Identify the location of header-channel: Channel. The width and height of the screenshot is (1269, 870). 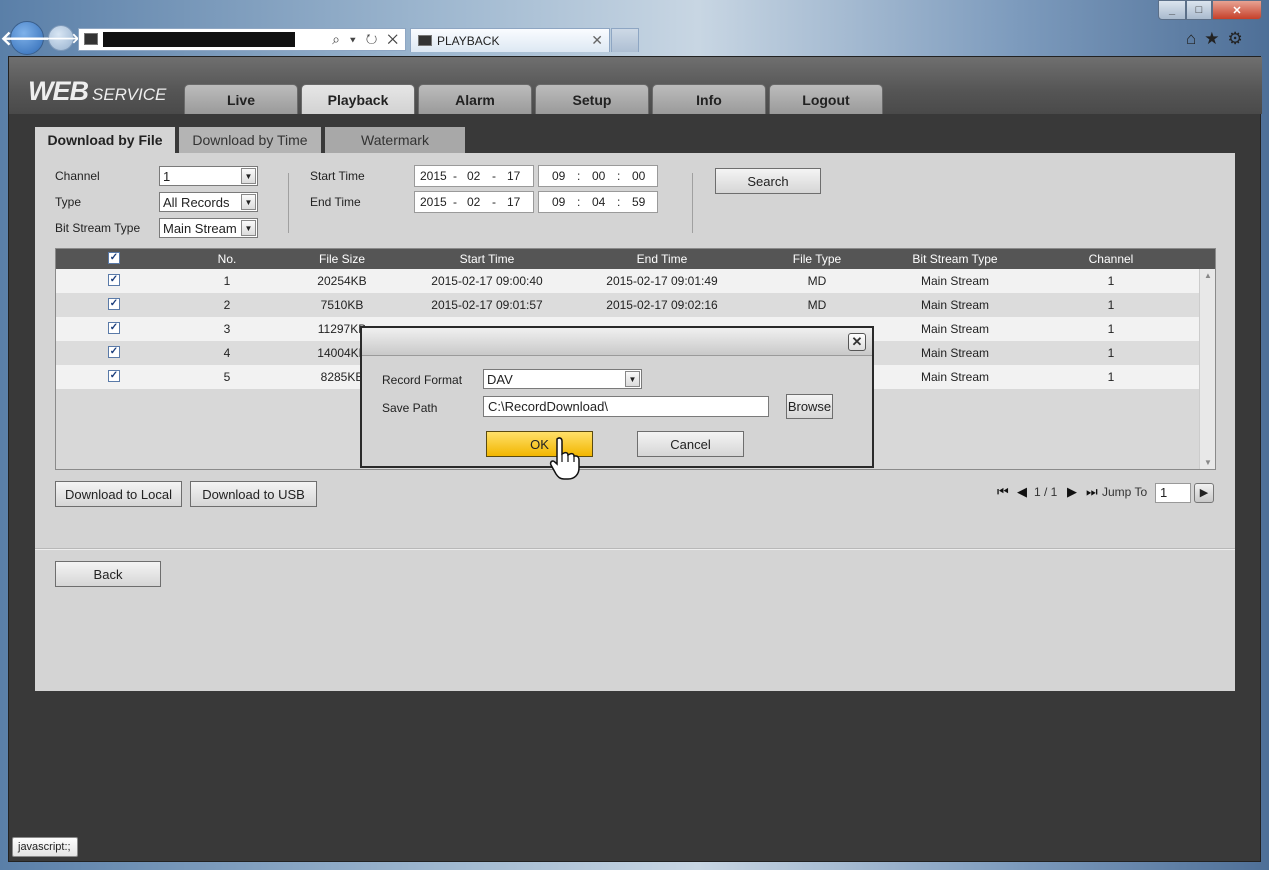
(1111, 259).